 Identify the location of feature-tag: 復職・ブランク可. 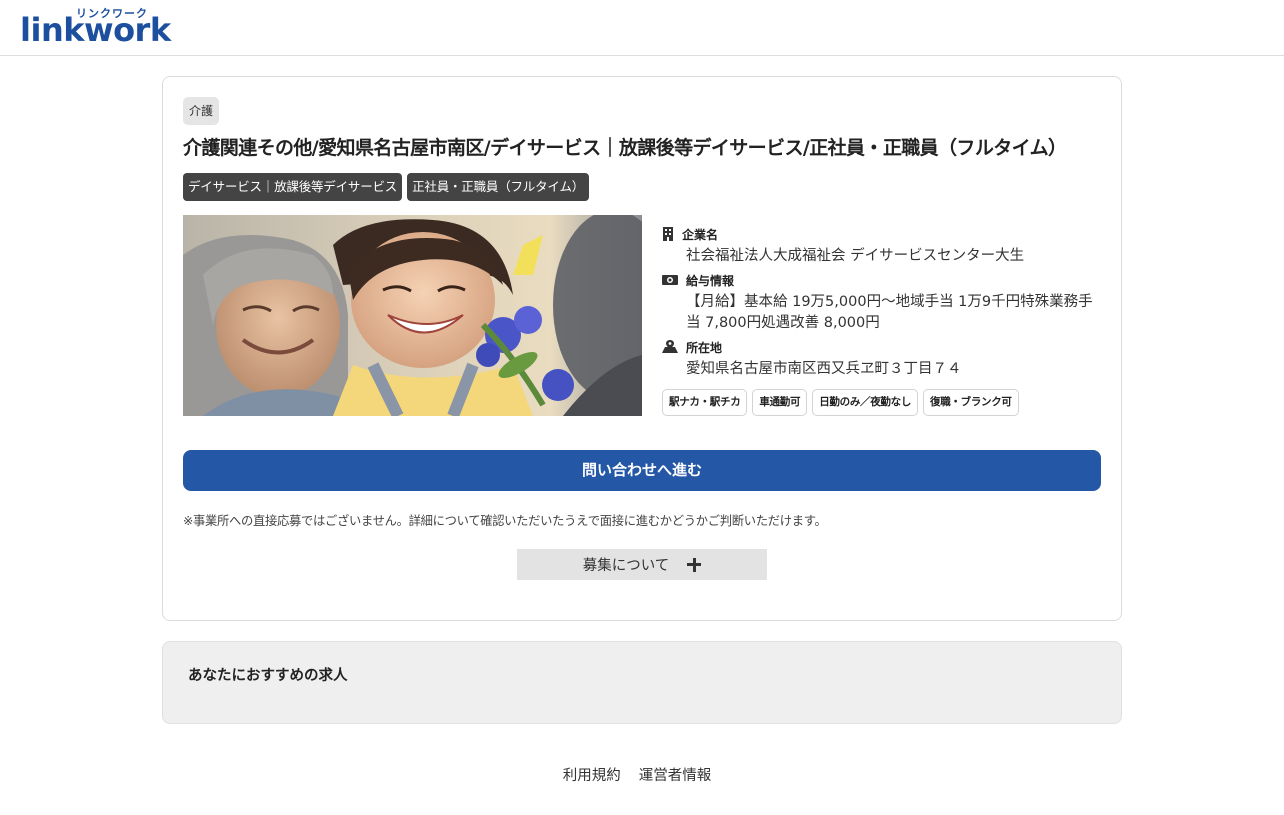
(971, 402).